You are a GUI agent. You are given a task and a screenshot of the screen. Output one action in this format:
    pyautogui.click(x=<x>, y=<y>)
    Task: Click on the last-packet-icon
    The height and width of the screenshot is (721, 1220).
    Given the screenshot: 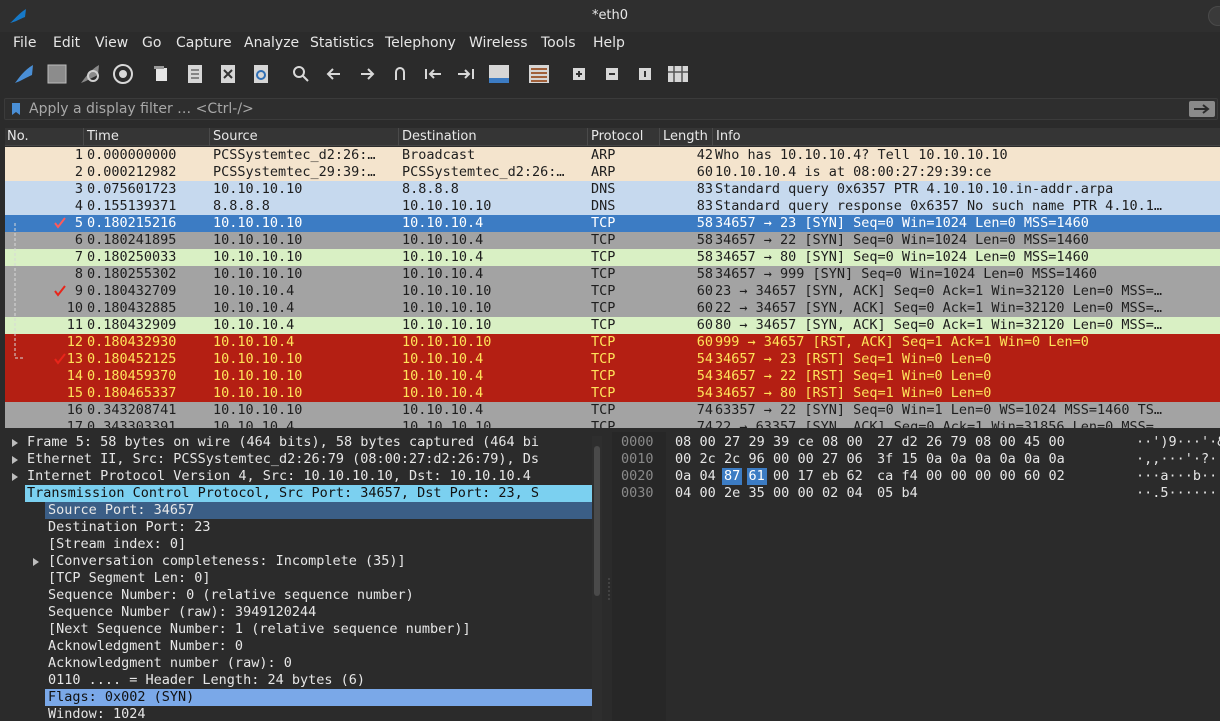 What is the action you would take?
    pyautogui.click(x=466, y=74)
    